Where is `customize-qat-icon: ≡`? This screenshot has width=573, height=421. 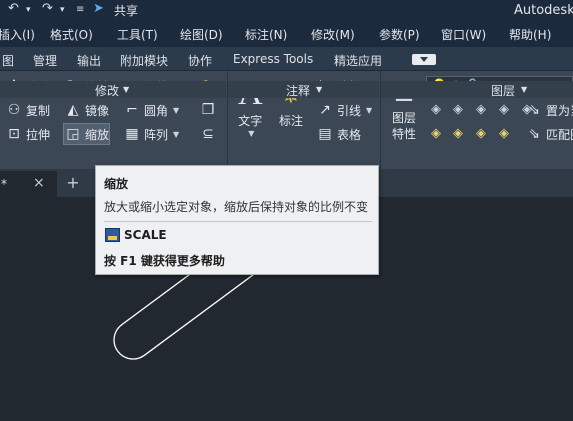
customize-qat-icon: ≡ is located at coordinates (80, 9).